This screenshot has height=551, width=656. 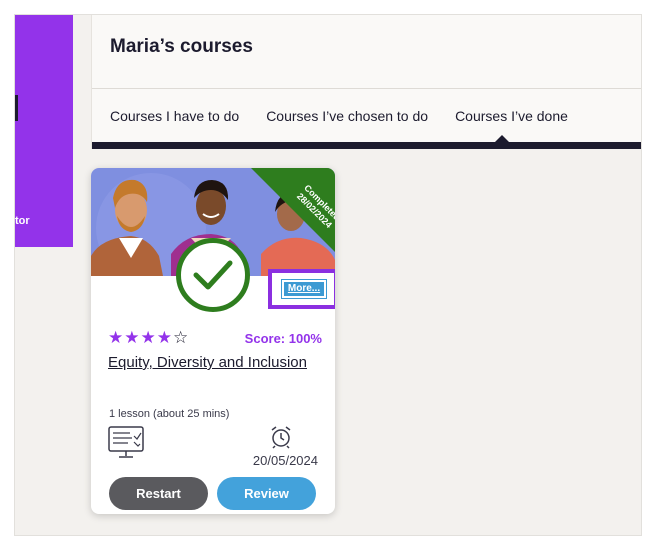 I want to click on course-score: Score: 100%, so click(x=283, y=338).